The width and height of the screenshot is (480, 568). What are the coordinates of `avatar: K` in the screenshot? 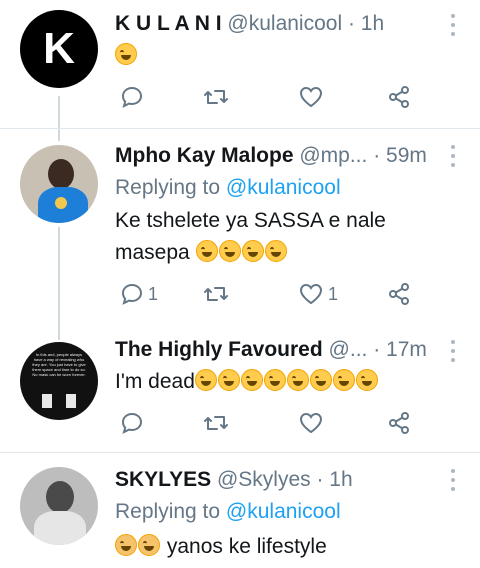 It's located at (59, 49).